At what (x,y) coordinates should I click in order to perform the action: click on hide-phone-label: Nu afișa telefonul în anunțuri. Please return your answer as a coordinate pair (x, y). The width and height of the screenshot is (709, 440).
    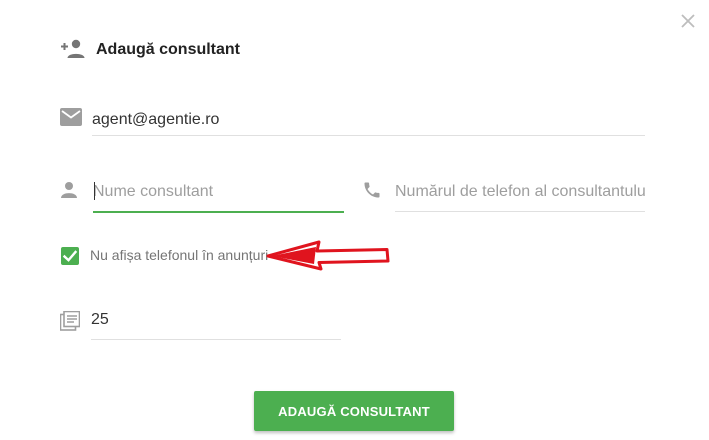
    Looking at the image, I should click on (179, 255).